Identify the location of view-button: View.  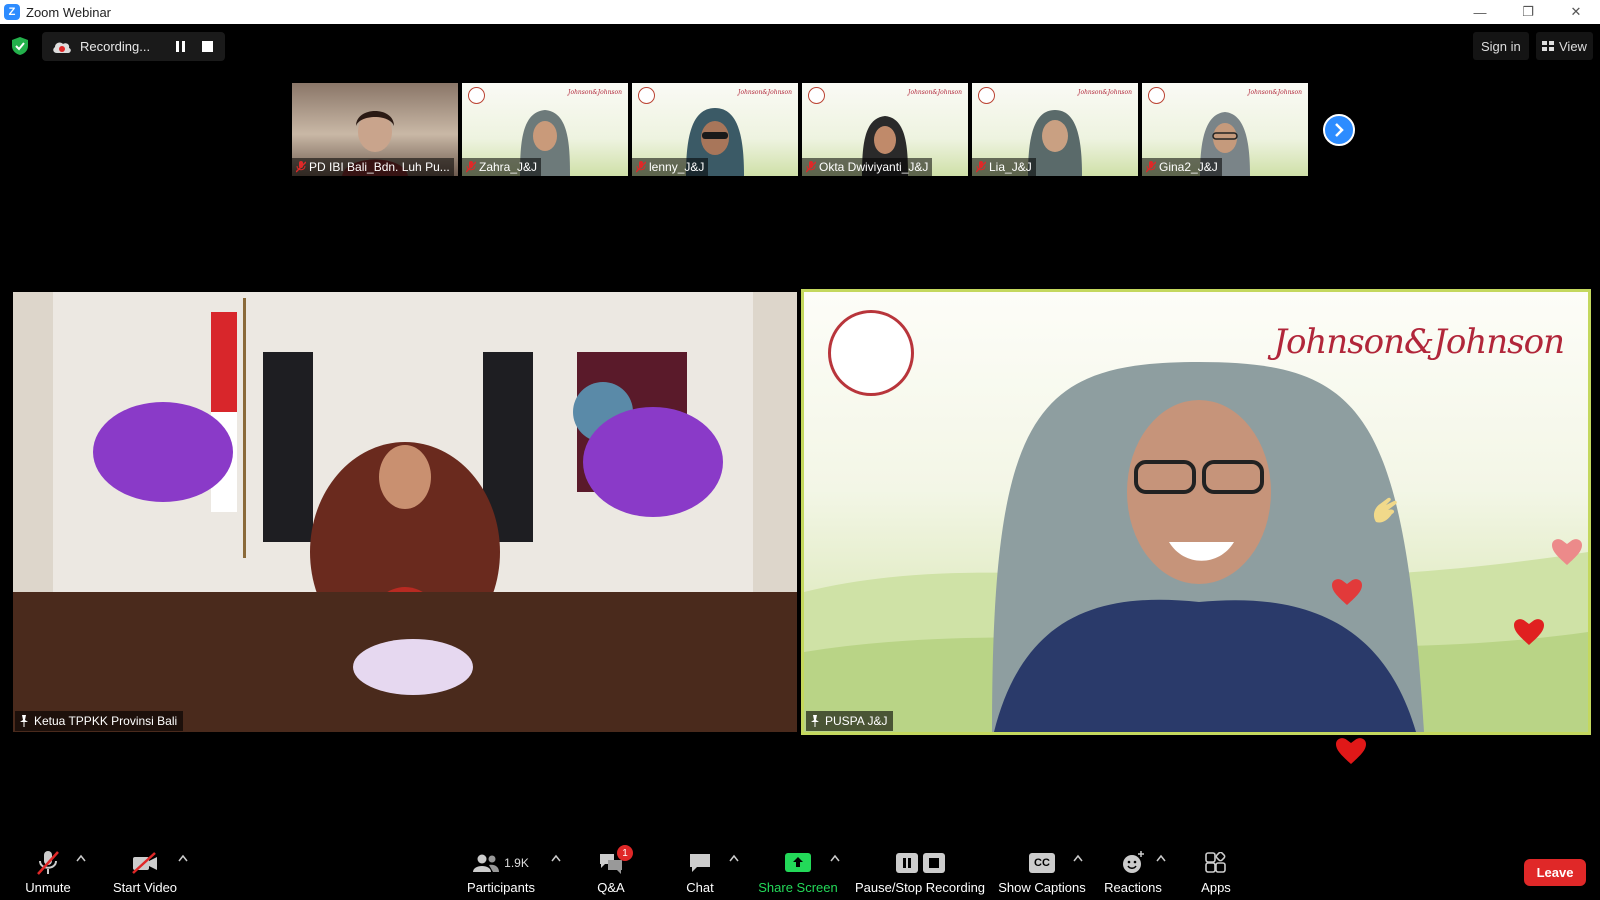
(1564, 46).